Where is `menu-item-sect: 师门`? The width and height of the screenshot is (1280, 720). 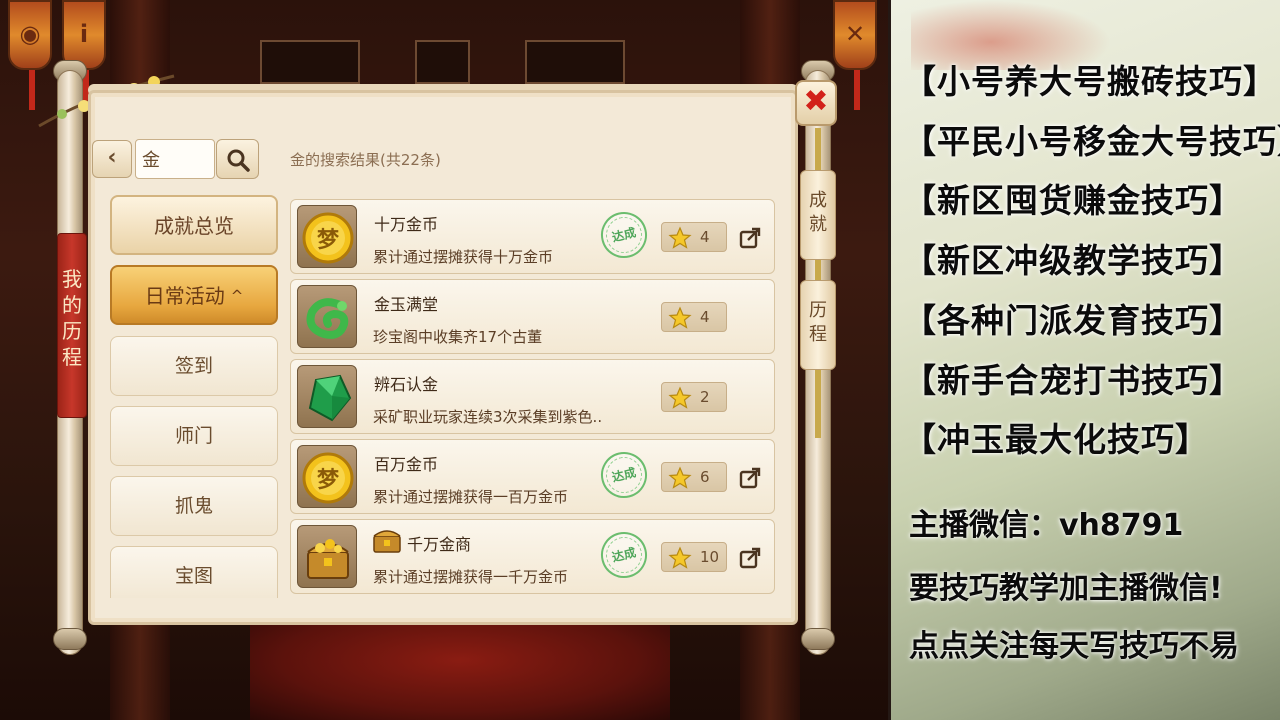
menu-item-sect: 师门 is located at coordinates (194, 436).